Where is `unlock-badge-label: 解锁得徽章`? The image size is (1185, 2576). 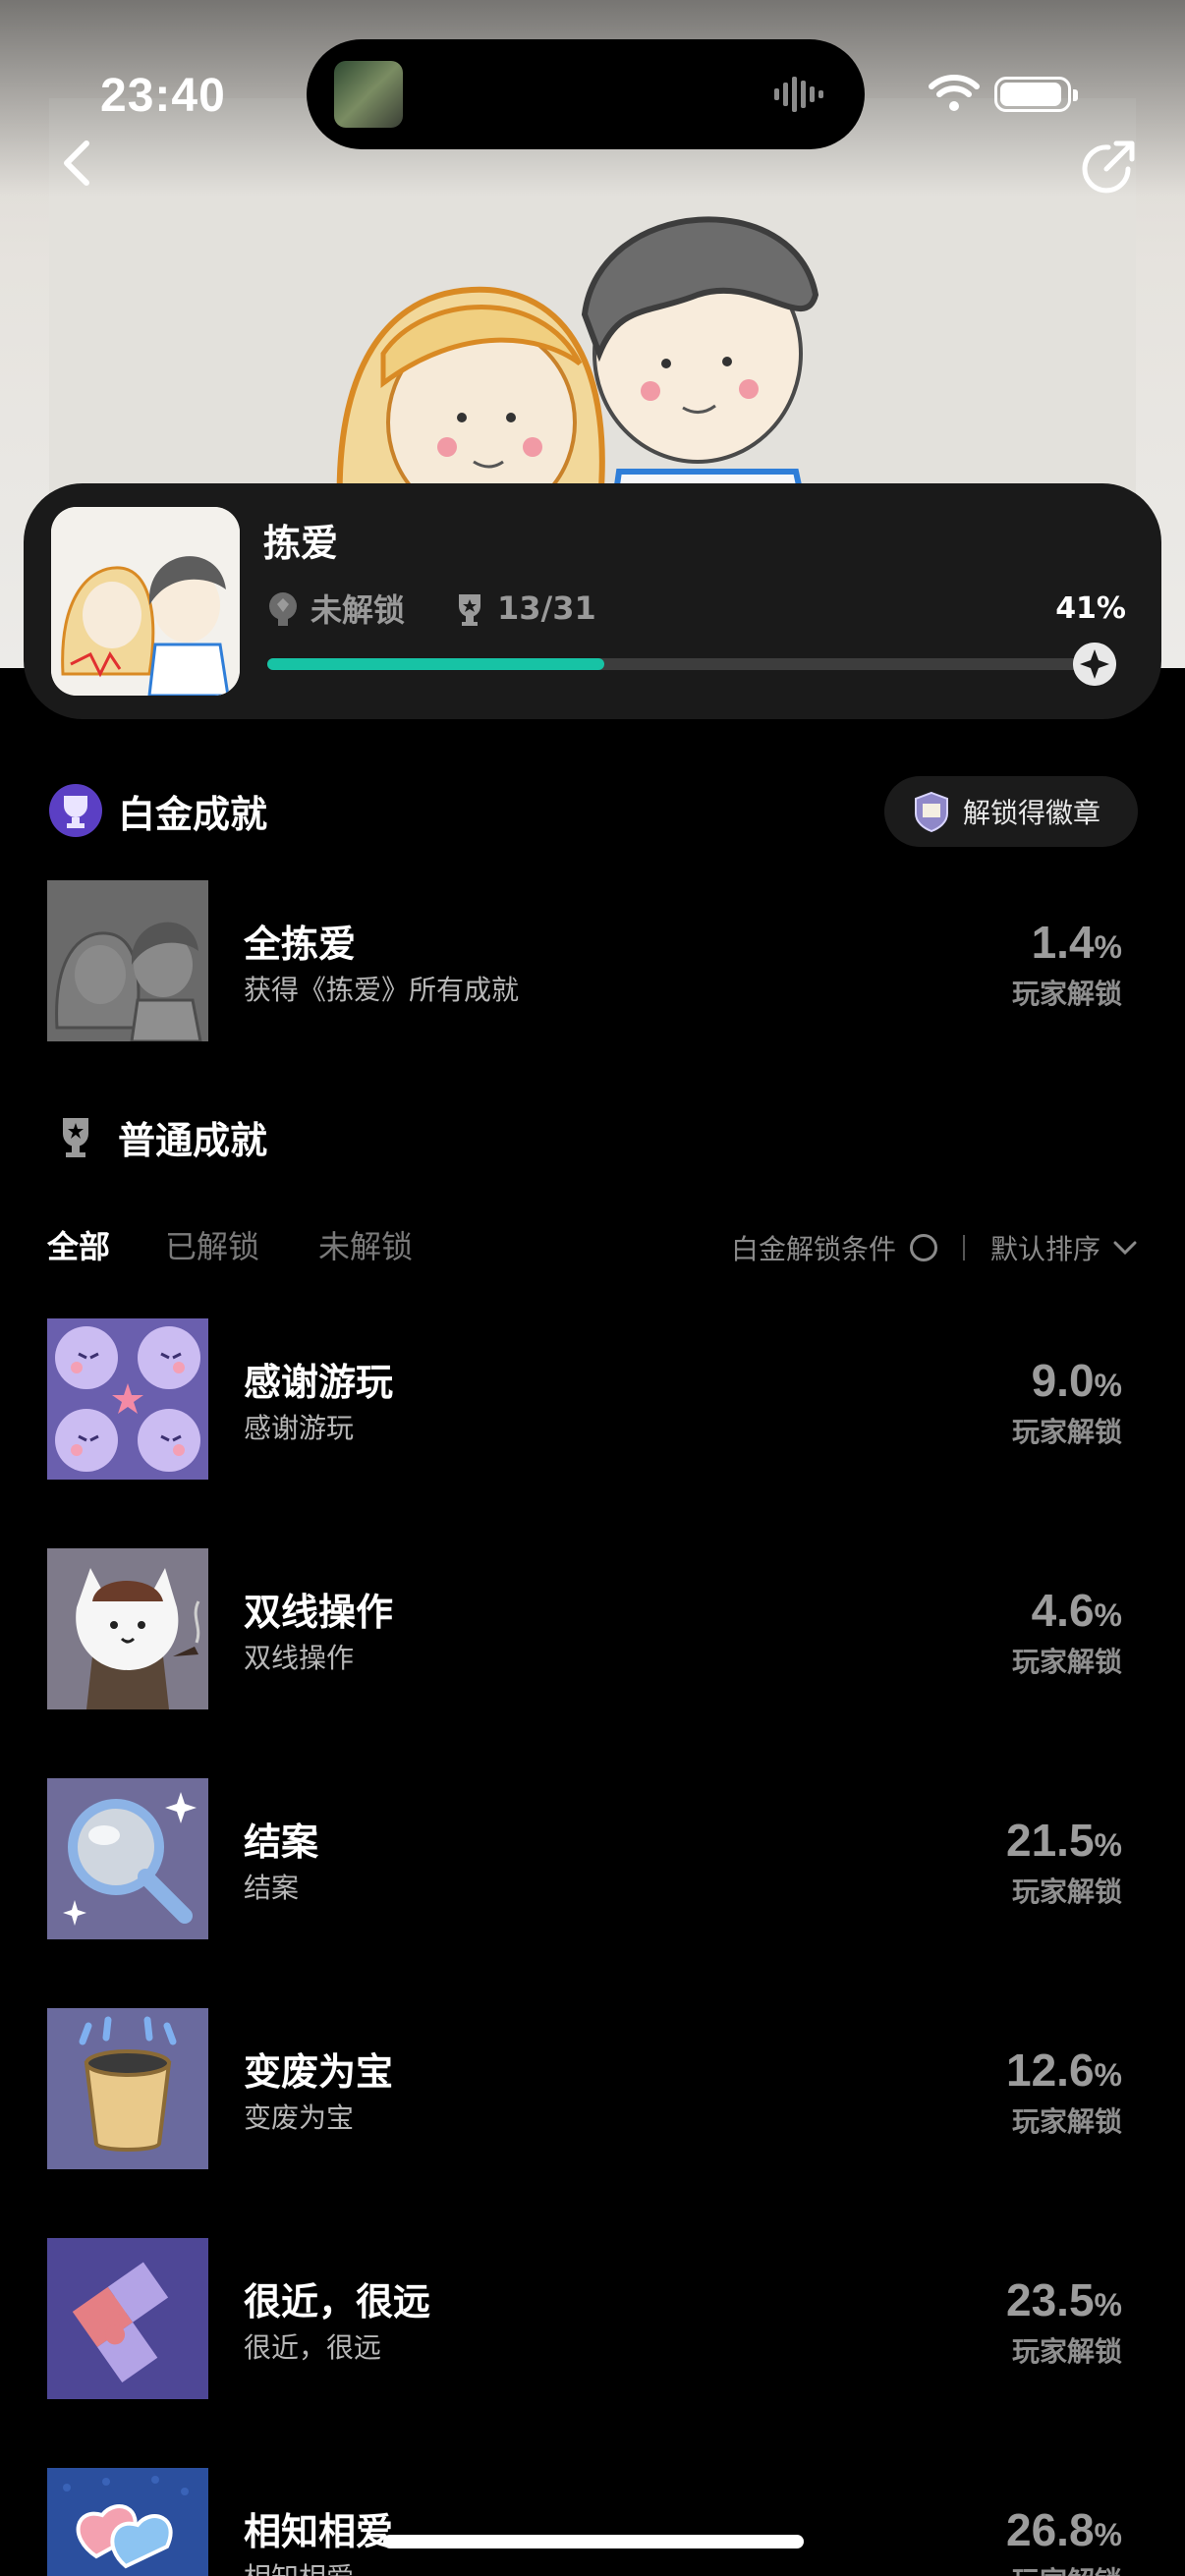
unlock-badge-label: 解锁得徽章 is located at coordinates (1032, 813).